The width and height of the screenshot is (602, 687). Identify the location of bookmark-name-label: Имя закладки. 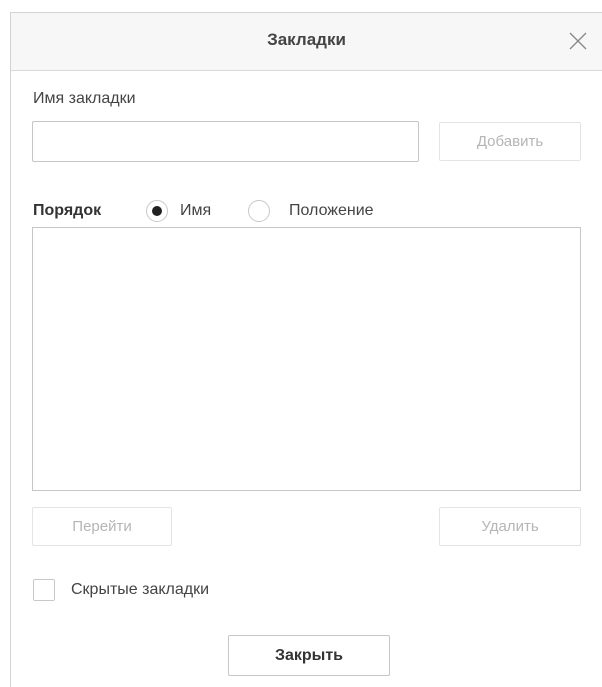
(84, 98).